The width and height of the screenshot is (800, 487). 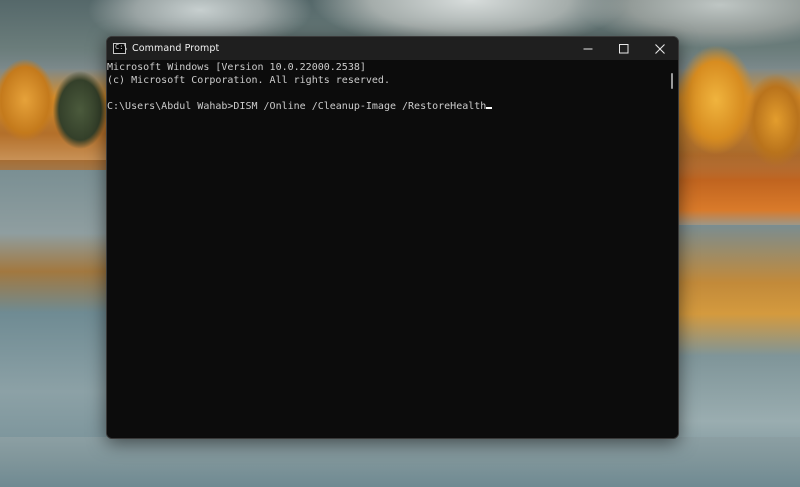 I want to click on window-controls, so click(x=624, y=48).